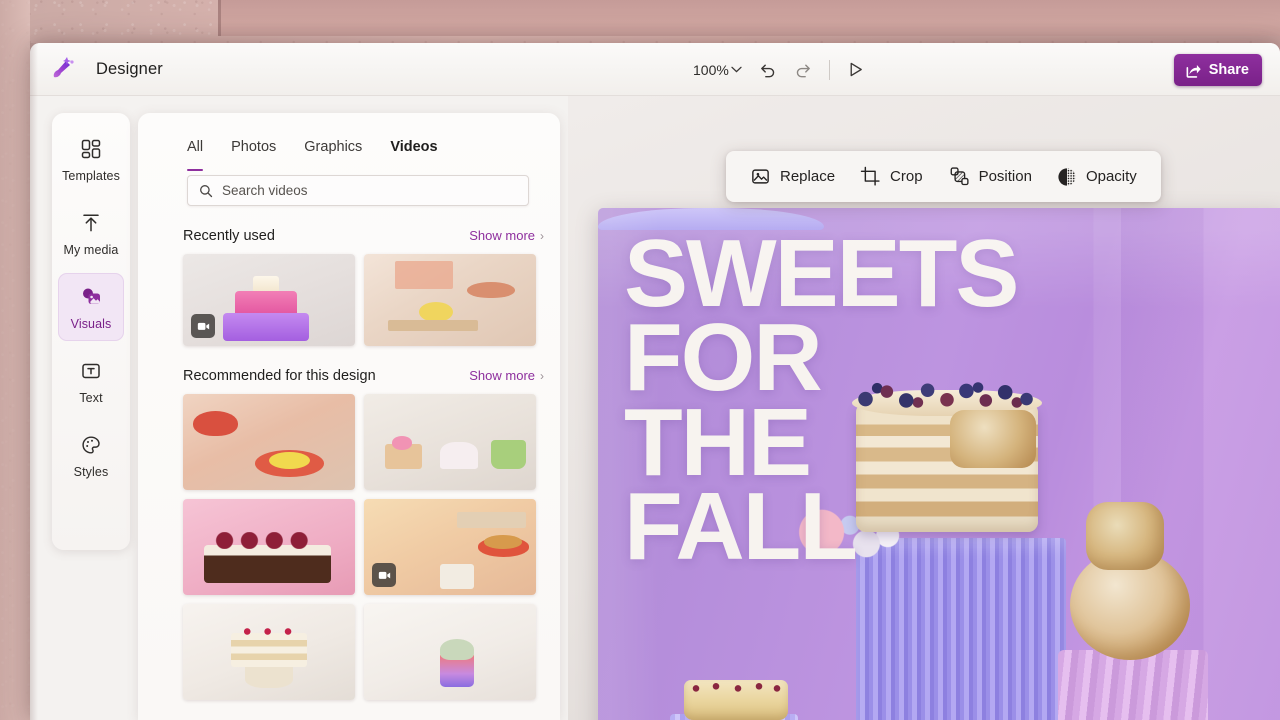 The width and height of the screenshot is (1280, 720). I want to click on show-more-recently-used: Show more ›, so click(506, 235).